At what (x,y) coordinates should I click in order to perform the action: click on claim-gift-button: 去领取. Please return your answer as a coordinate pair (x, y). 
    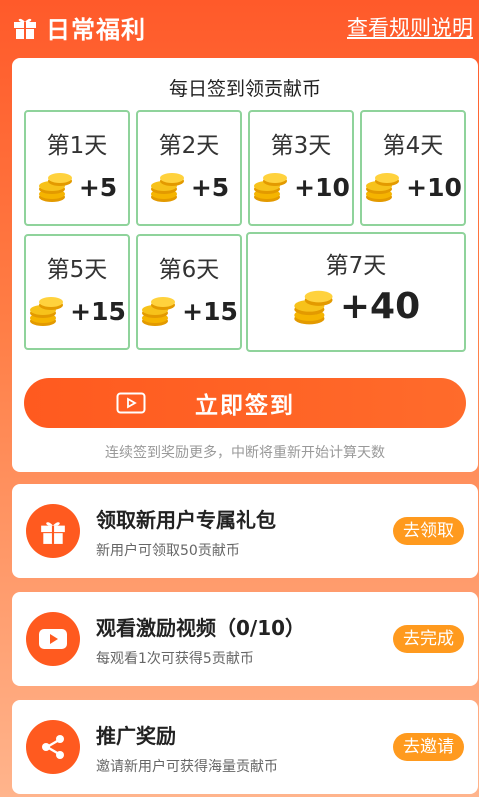
    Looking at the image, I should click on (428, 531).